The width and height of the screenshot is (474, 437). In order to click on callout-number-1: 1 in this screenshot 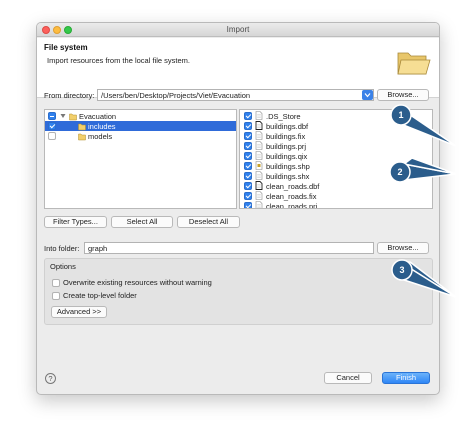, I will do `click(400, 115)`.